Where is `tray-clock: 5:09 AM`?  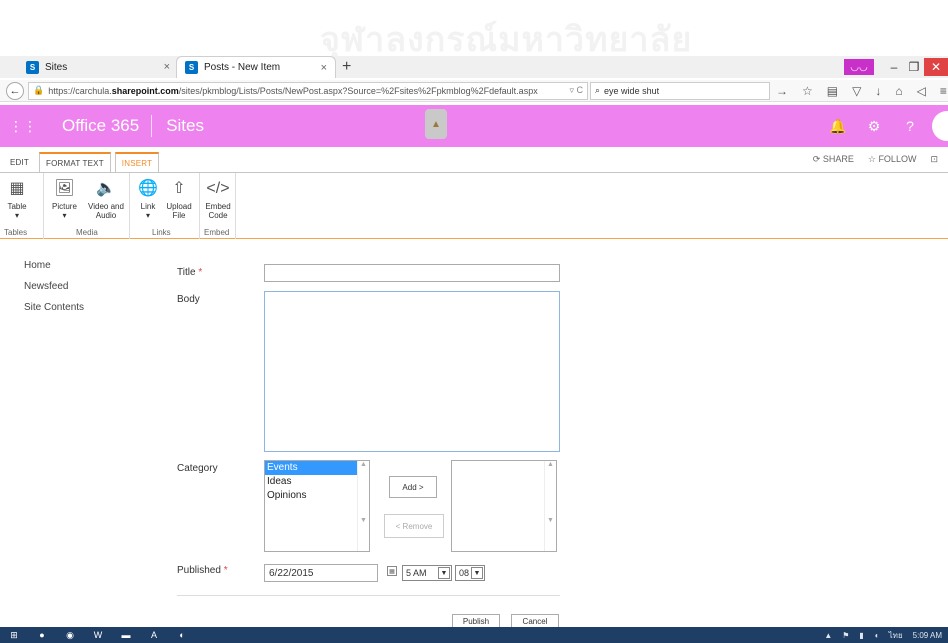
tray-clock: 5:09 AM is located at coordinates (927, 635).